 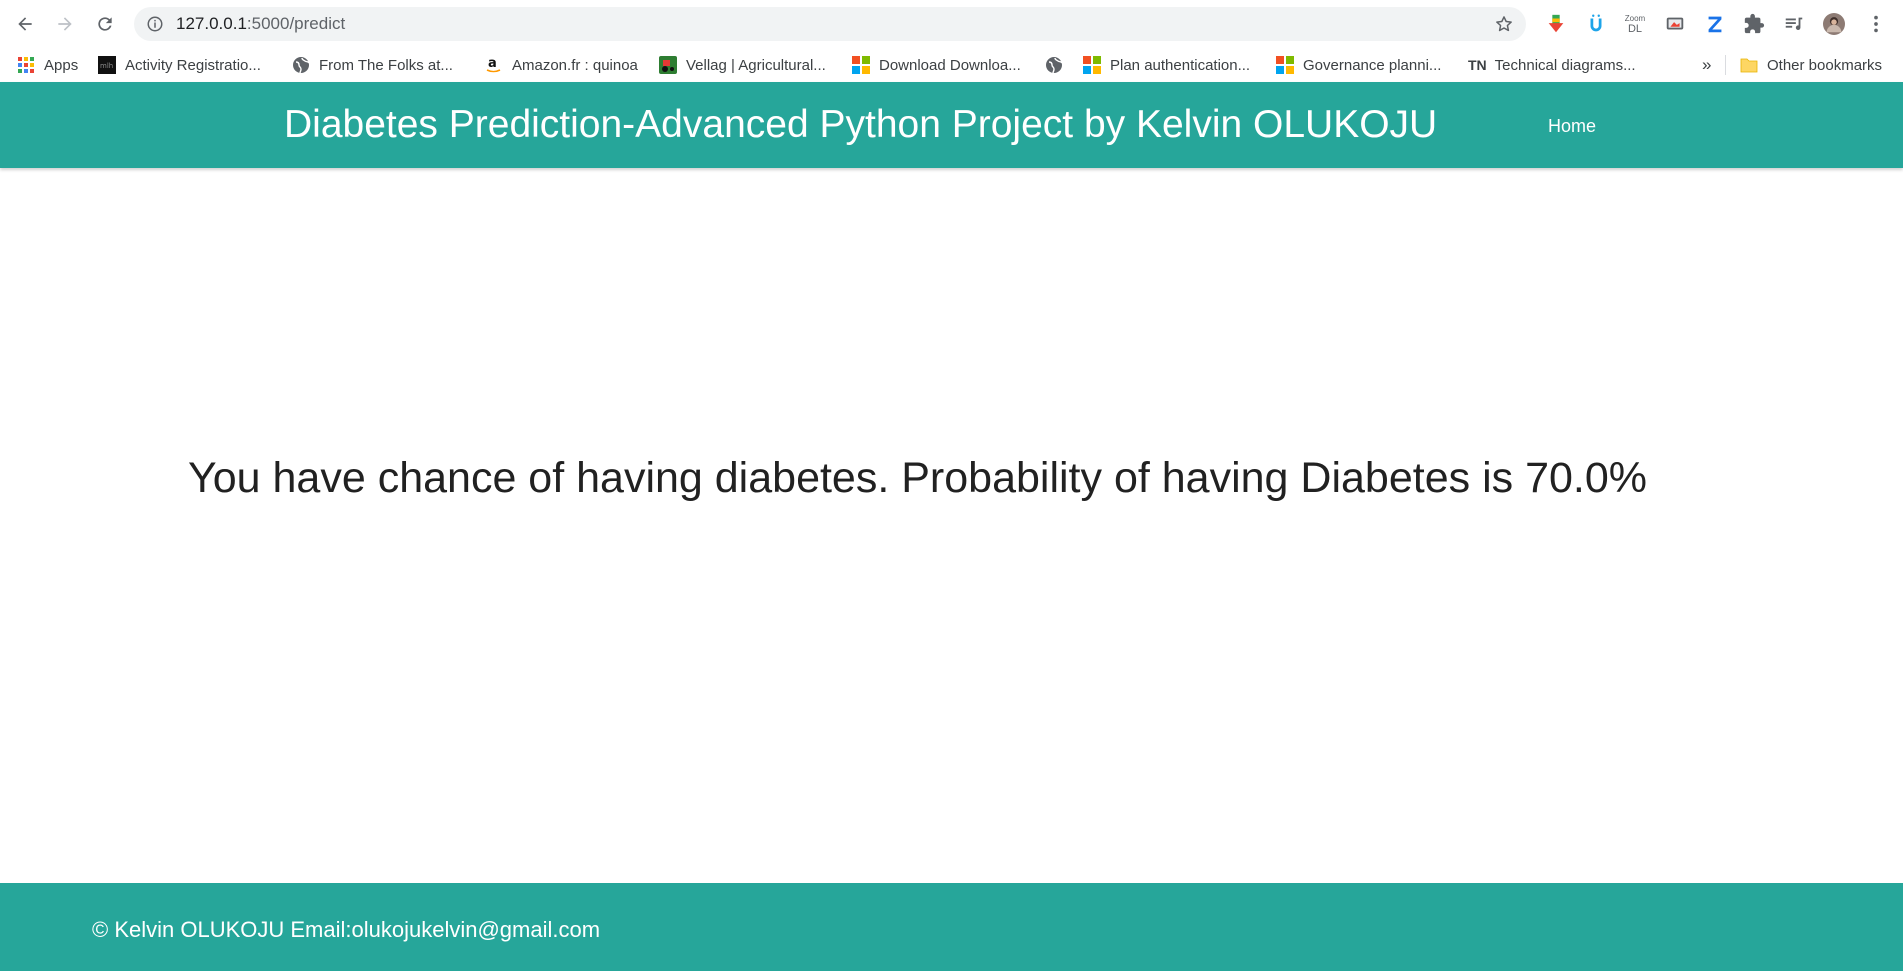 What do you see at coordinates (1596, 24) in the screenshot?
I see `extension-u-icon` at bounding box center [1596, 24].